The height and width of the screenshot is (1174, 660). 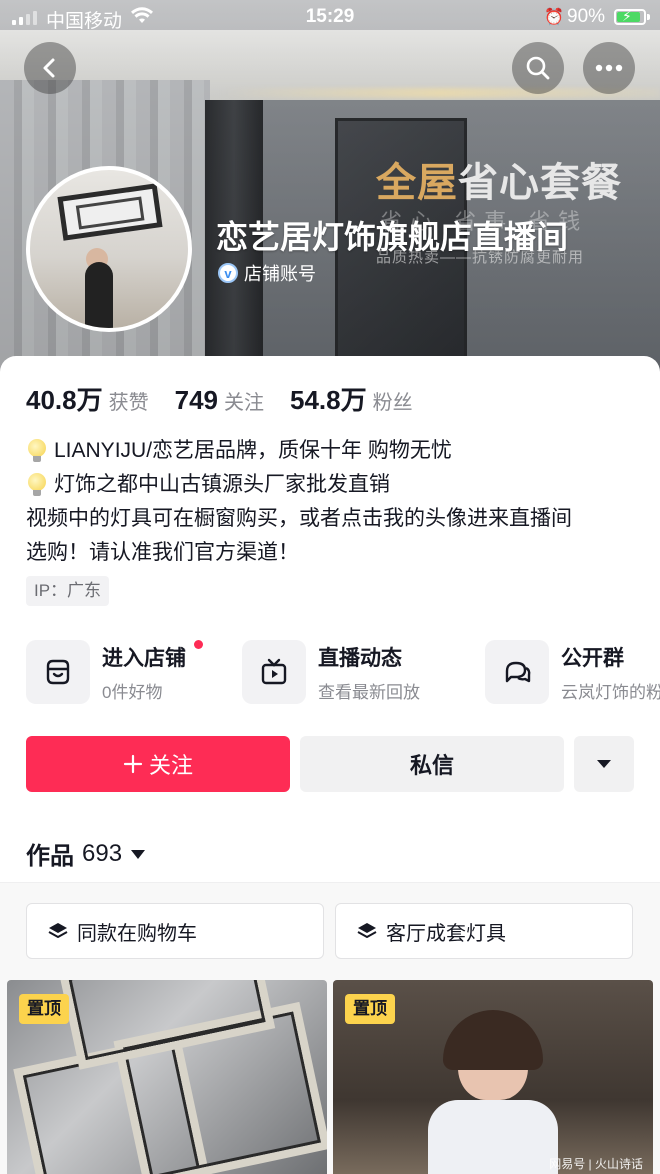 I want to click on more-dots-icon, so click(x=609, y=68).